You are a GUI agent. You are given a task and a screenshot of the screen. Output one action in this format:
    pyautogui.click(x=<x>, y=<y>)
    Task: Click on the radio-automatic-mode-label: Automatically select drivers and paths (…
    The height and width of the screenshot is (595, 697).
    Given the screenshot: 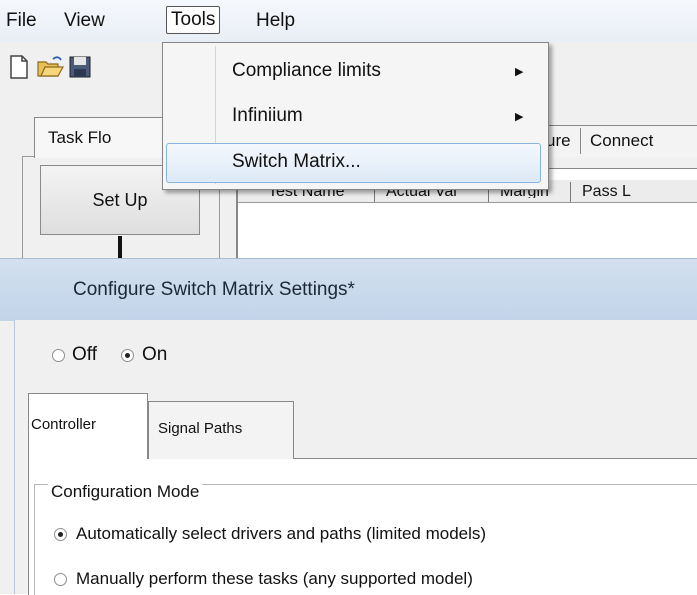 What is the action you would take?
    pyautogui.click(x=281, y=534)
    